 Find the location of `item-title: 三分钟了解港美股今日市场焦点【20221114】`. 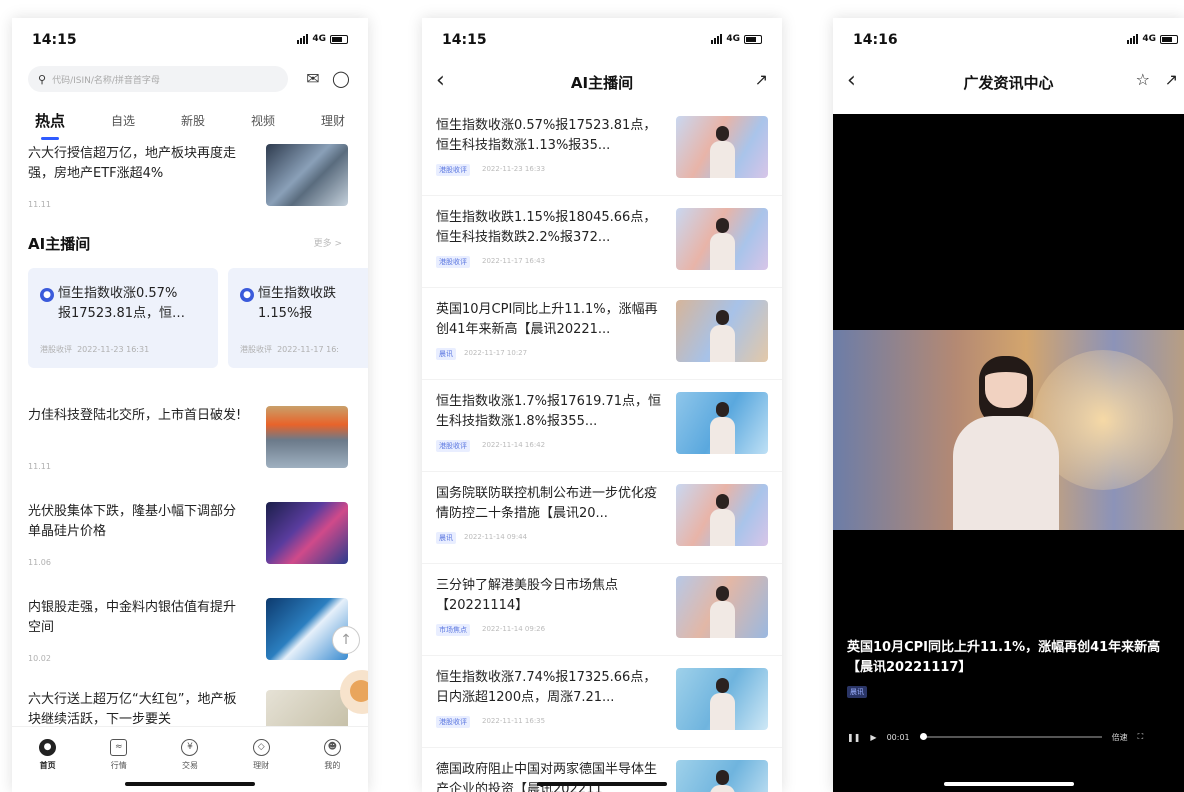

item-title: 三分钟了解港美股今日市场焦点【20221114】 is located at coordinates (527, 595).